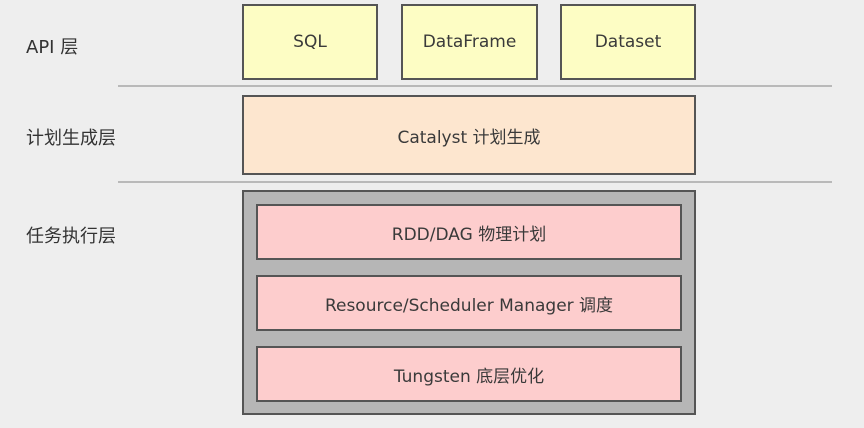 The height and width of the screenshot is (428, 864). Describe the element at coordinates (469, 374) in the screenshot. I see `exec-box-tungsten: Tungsten 底层优化` at that location.